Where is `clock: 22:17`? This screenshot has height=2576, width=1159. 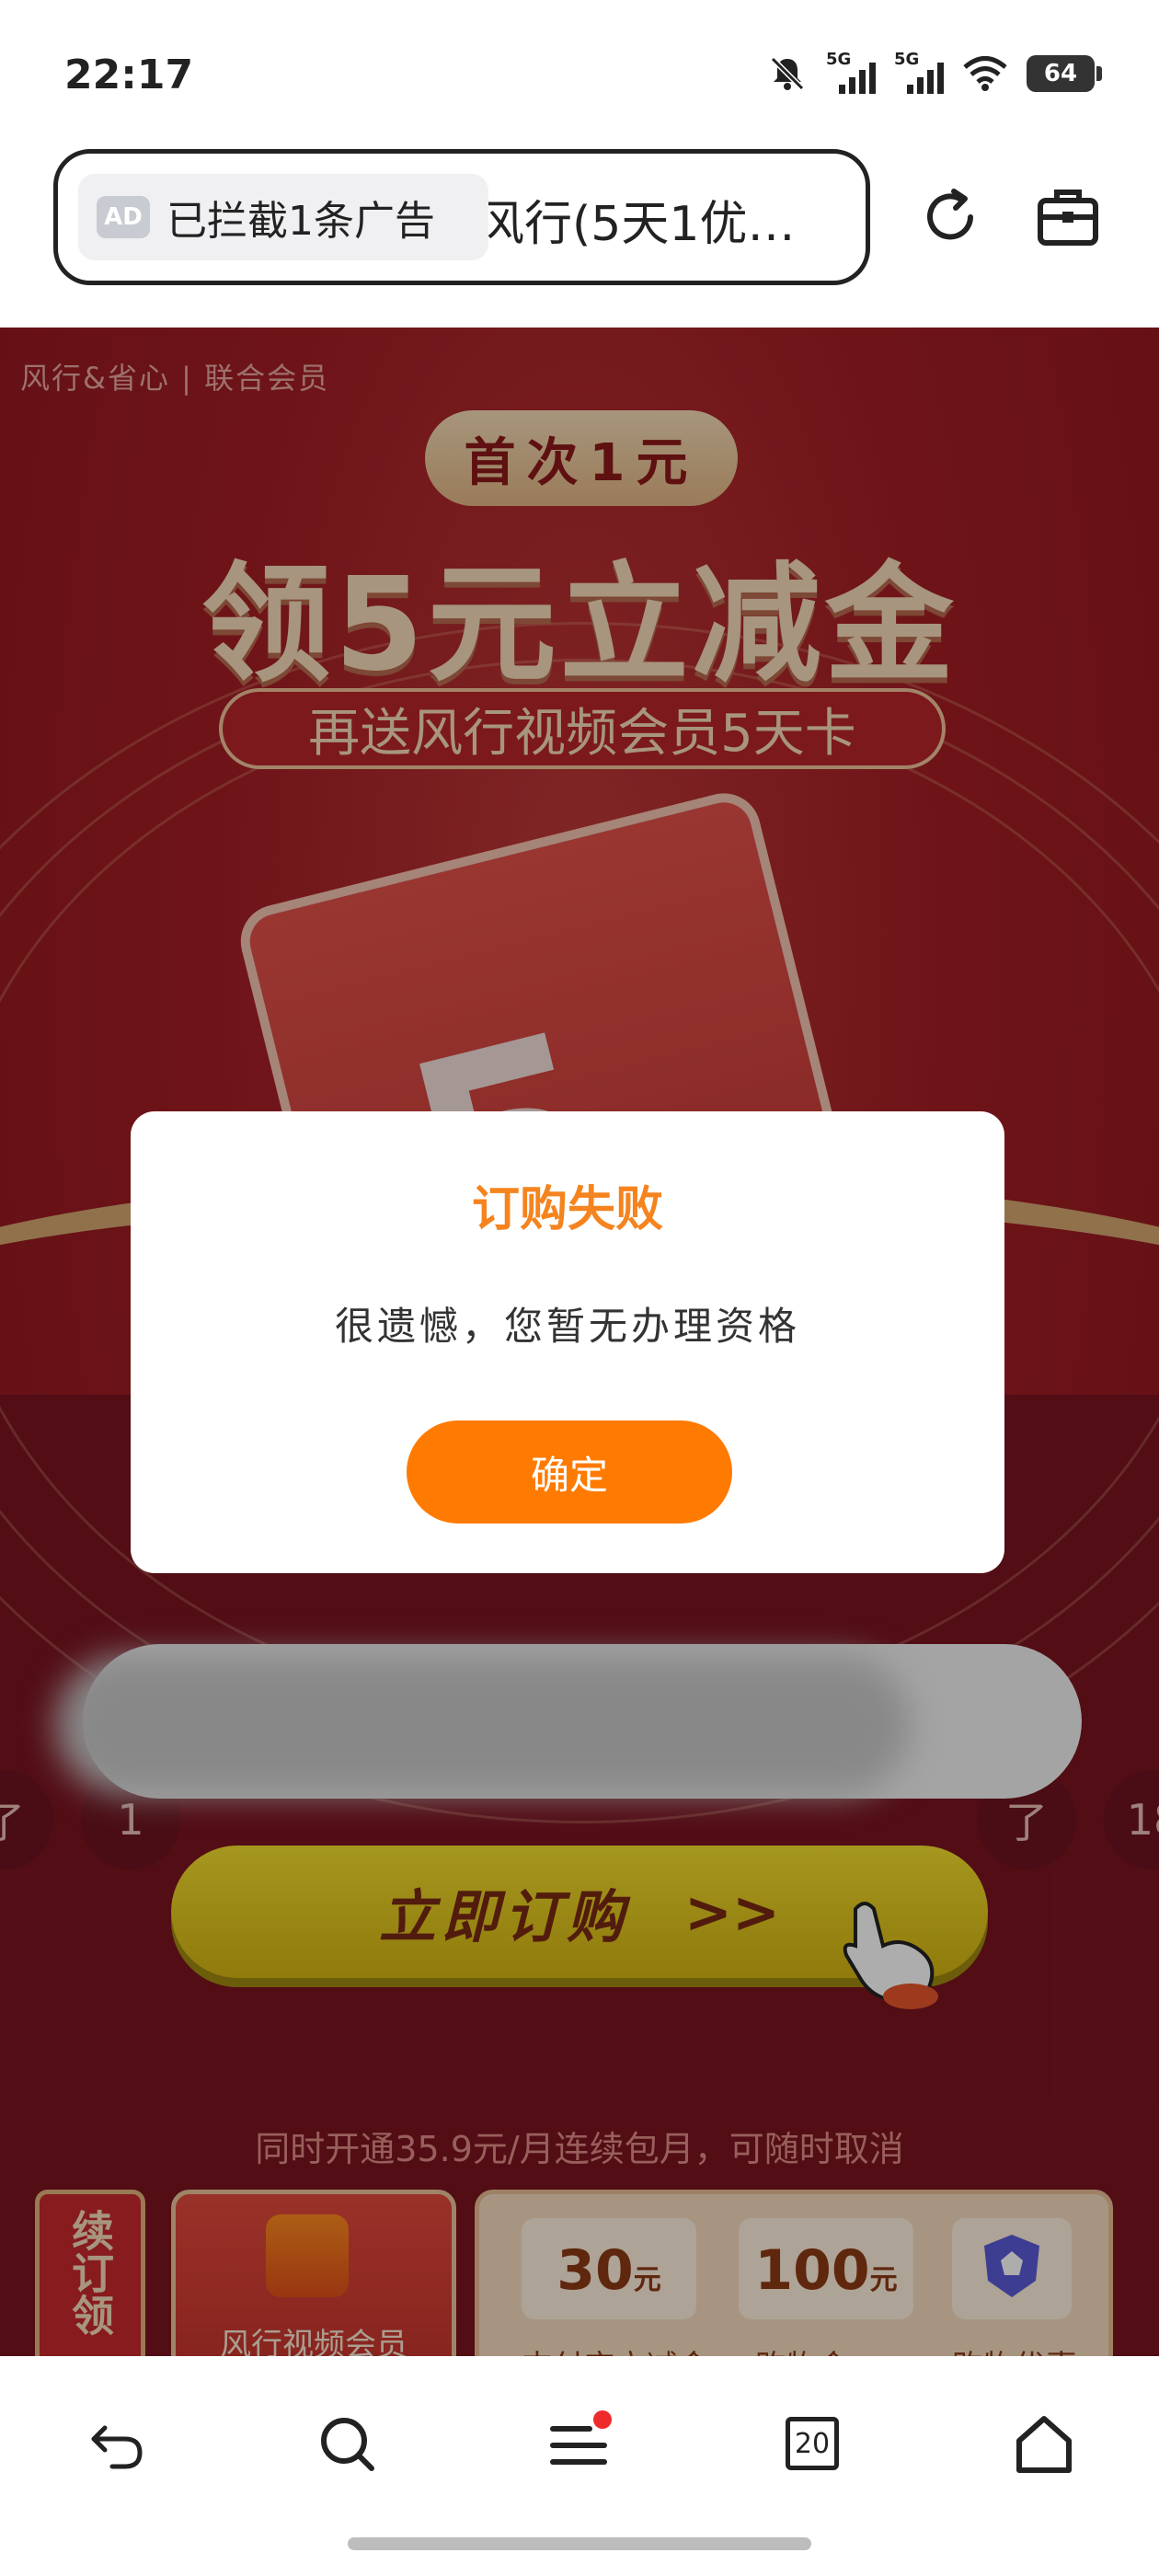
clock: 22:17 is located at coordinates (129, 75).